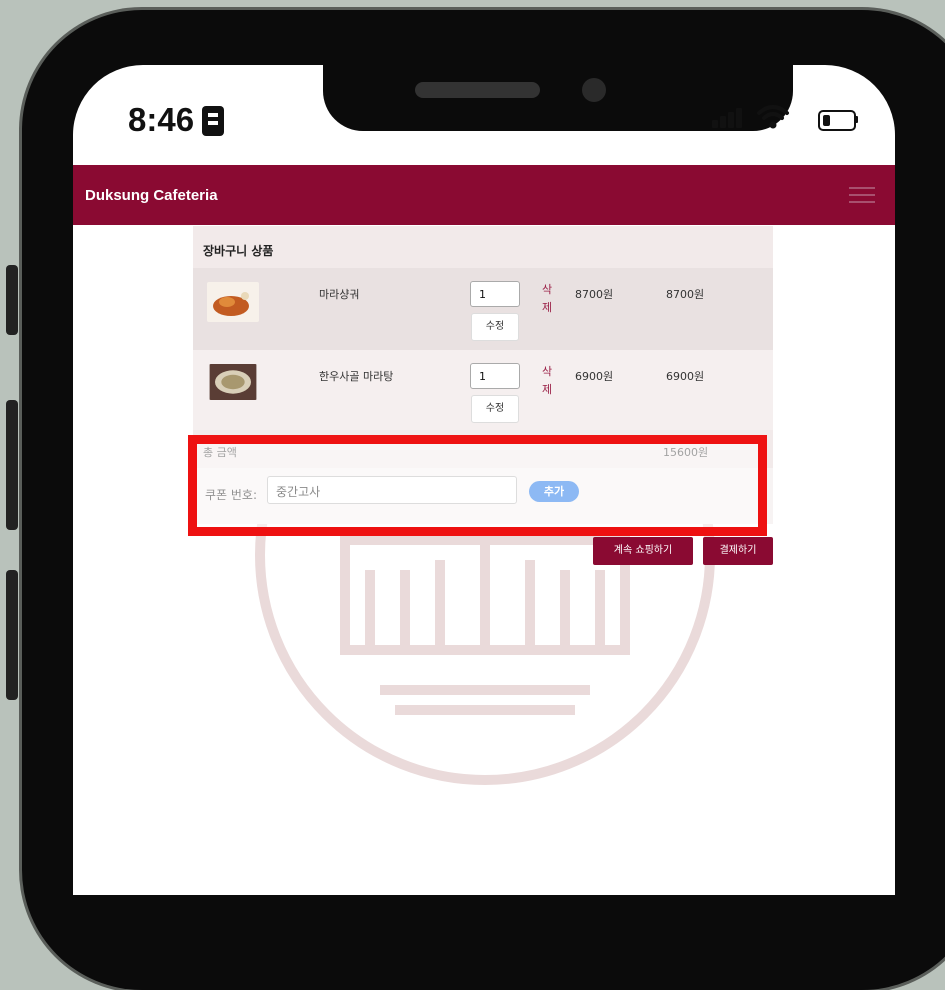  Describe the element at coordinates (738, 551) in the screenshot. I see `checkout-button: 결제하기` at that location.